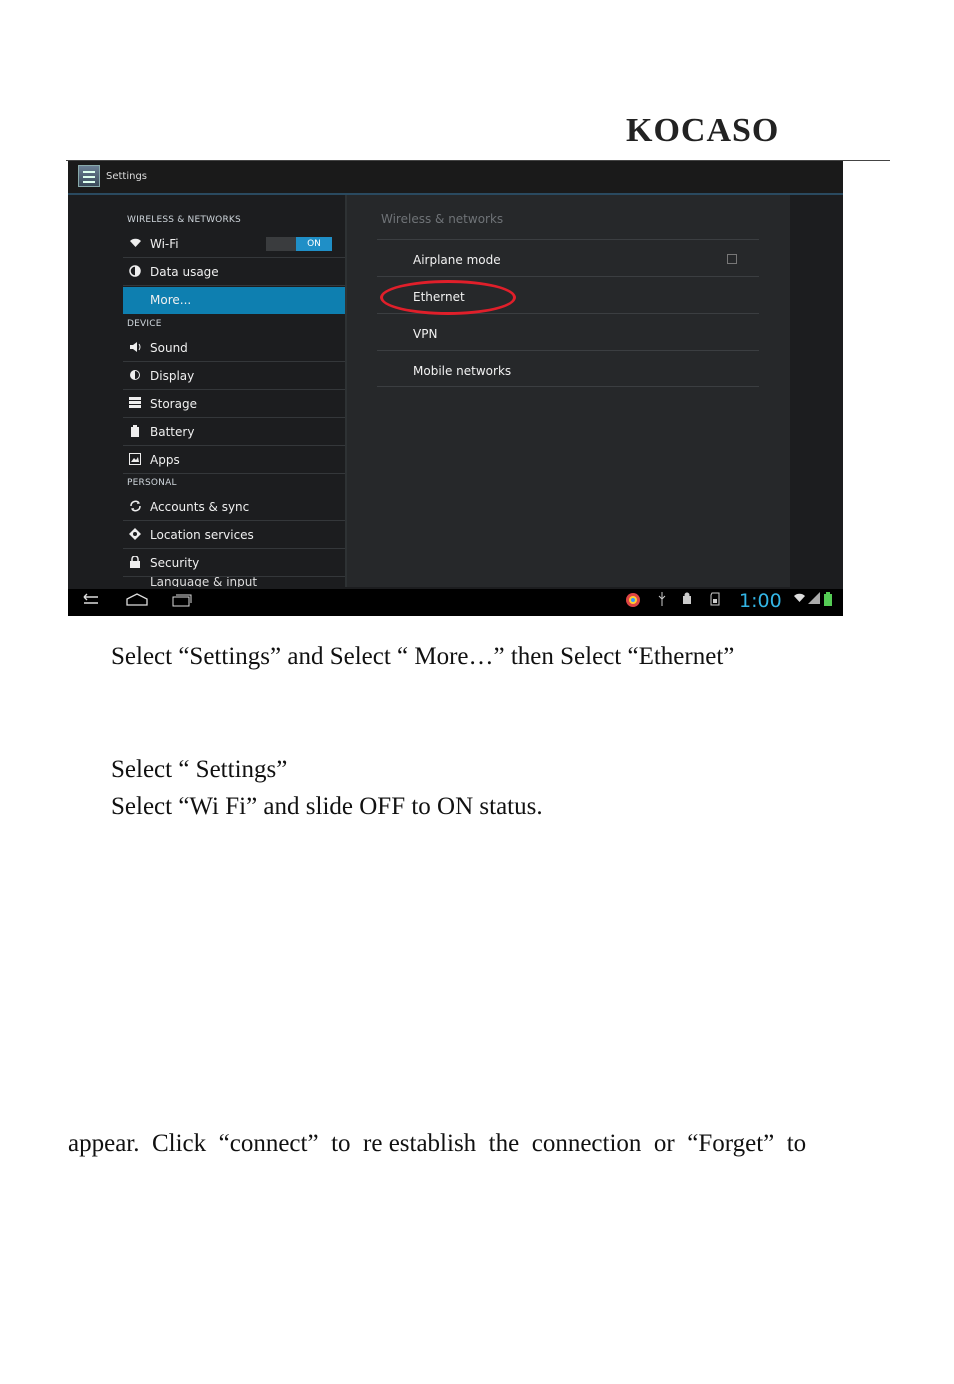 The height and width of the screenshot is (1384, 954). I want to click on apps-icon, so click(135, 460).